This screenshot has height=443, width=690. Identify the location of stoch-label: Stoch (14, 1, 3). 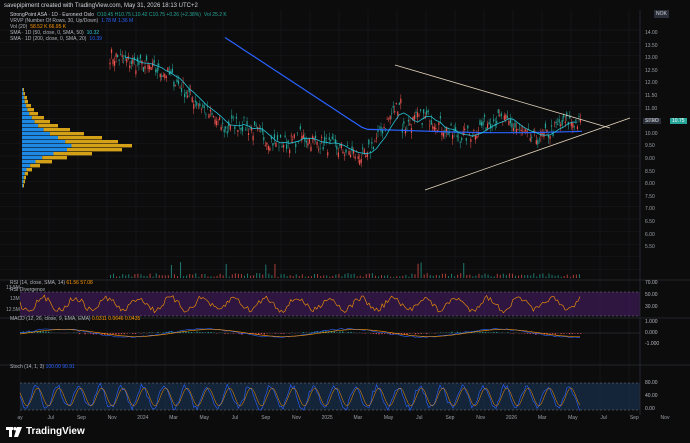
(27, 367).